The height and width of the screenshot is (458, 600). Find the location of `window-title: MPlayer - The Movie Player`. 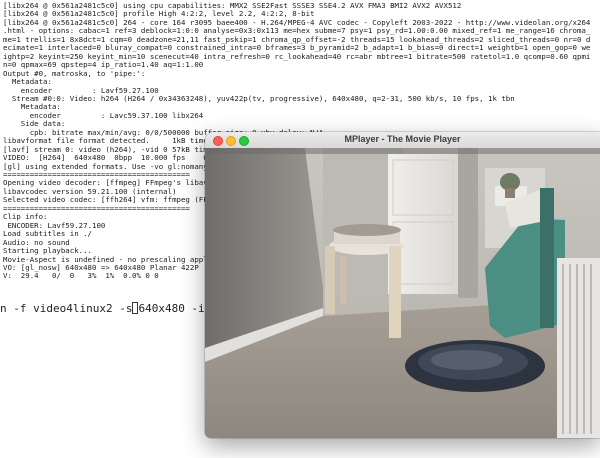

window-title: MPlayer - The Movie Player is located at coordinates (402, 139).